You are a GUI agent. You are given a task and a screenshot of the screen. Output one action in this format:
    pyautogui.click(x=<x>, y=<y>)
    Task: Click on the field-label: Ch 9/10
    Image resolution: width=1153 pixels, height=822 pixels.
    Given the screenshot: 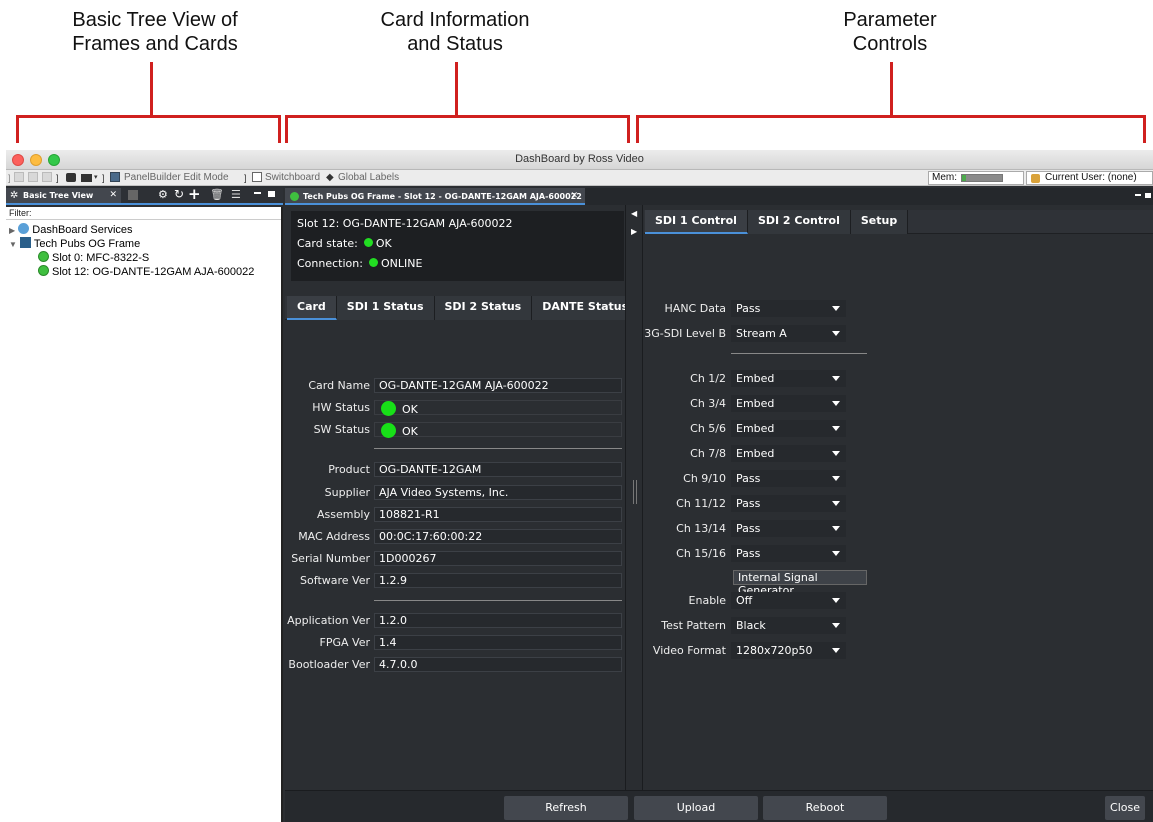 What is the action you would take?
    pyautogui.click(x=704, y=478)
    